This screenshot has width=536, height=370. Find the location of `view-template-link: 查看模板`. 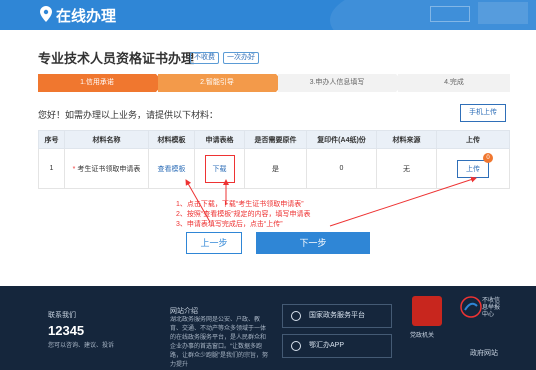

view-template-link: 查看模板 is located at coordinates (172, 169).